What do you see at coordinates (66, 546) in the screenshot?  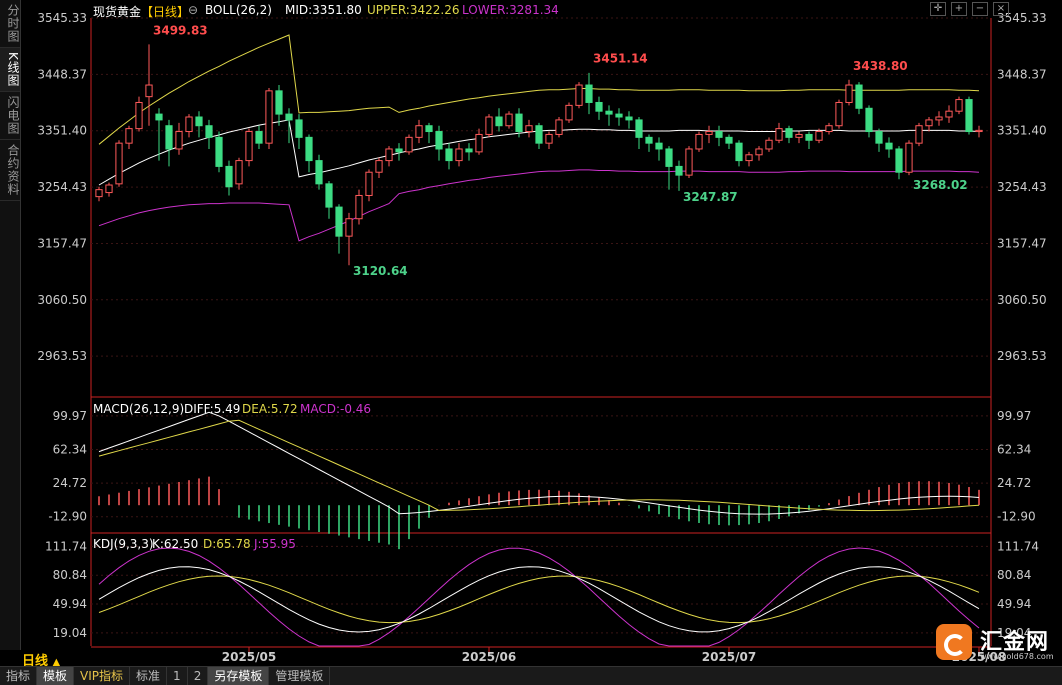 I see `kdj-axis-label-left: 111.74` at bounding box center [66, 546].